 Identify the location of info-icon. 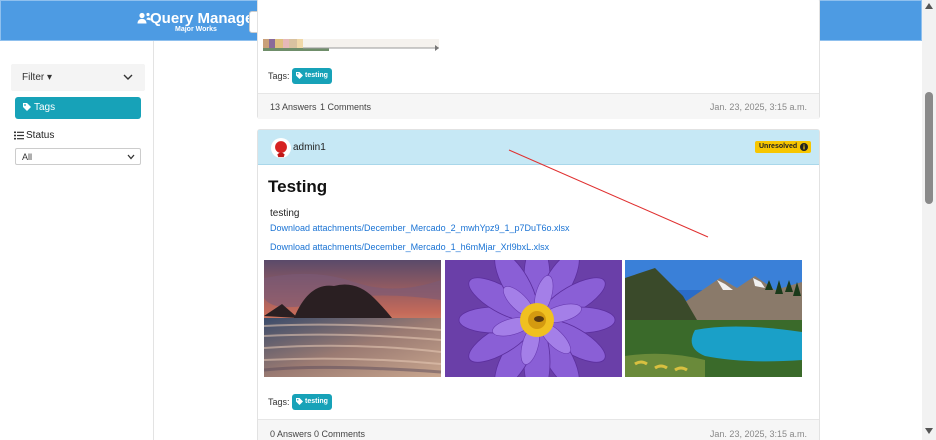
(804, 147).